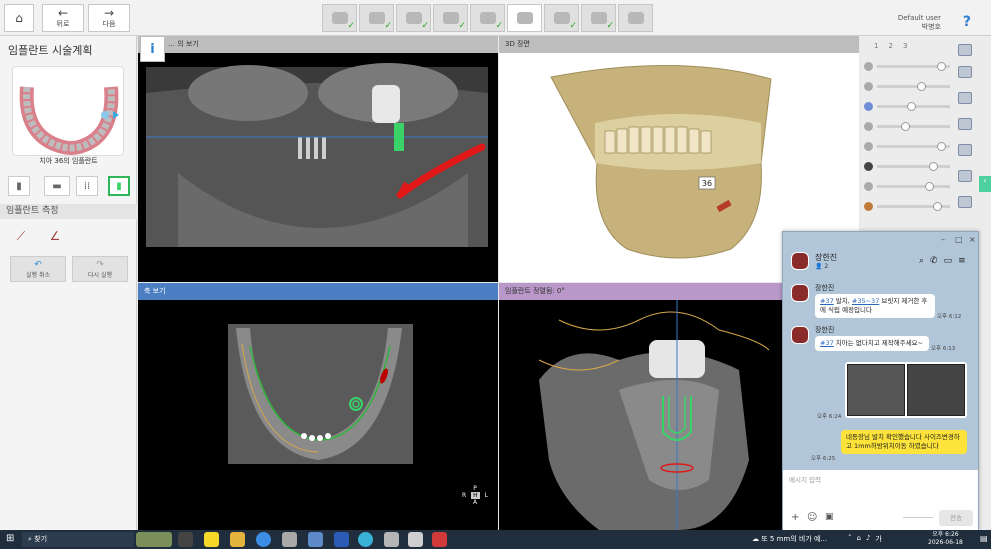 The width and height of the screenshot is (991, 549). Describe the element at coordinates (865, 539) in the screenshot. I see `system-tray: ˄ ⌂ ♪ 가` at that location.